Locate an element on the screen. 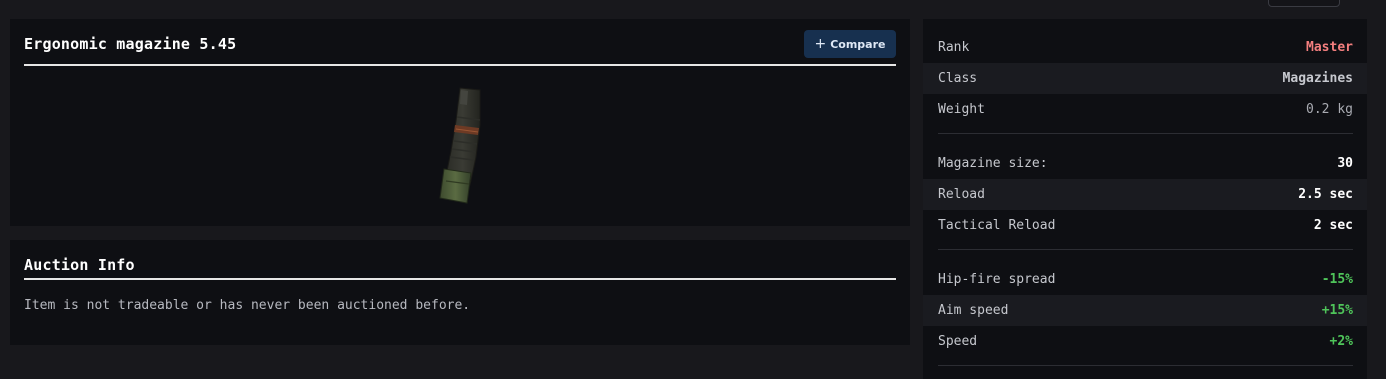 Image resolution: width=1386 pixels, height=379 pixels. plus-icon: + is located at coordinates (820, 44).